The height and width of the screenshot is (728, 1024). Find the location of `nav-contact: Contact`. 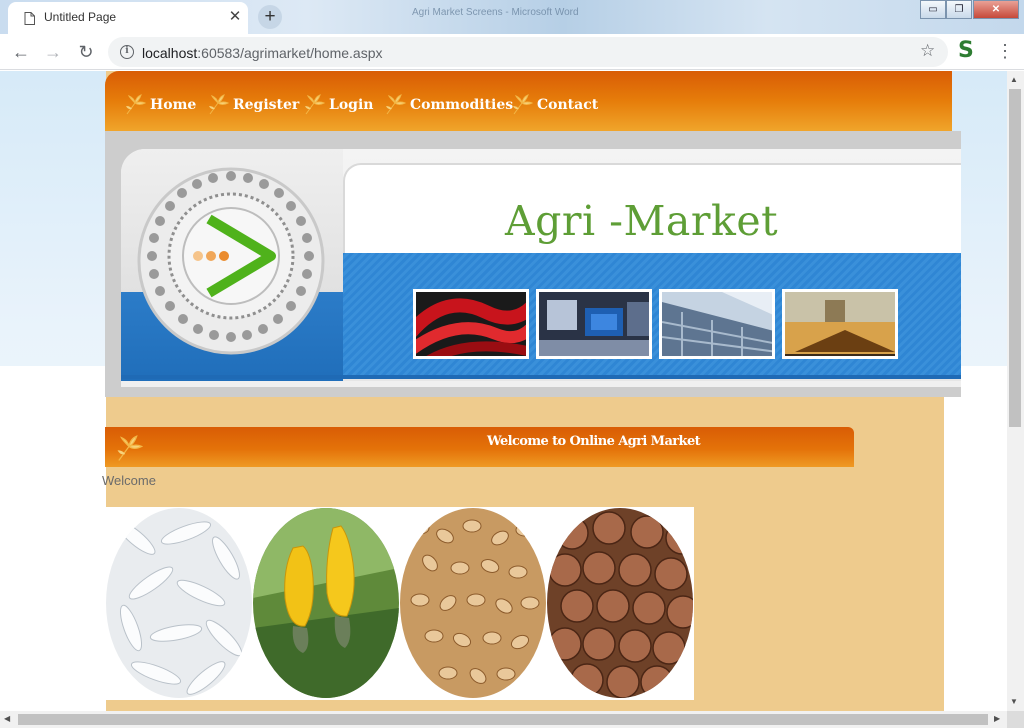

nav-contact: Contact is located at coordinates (554, 105).